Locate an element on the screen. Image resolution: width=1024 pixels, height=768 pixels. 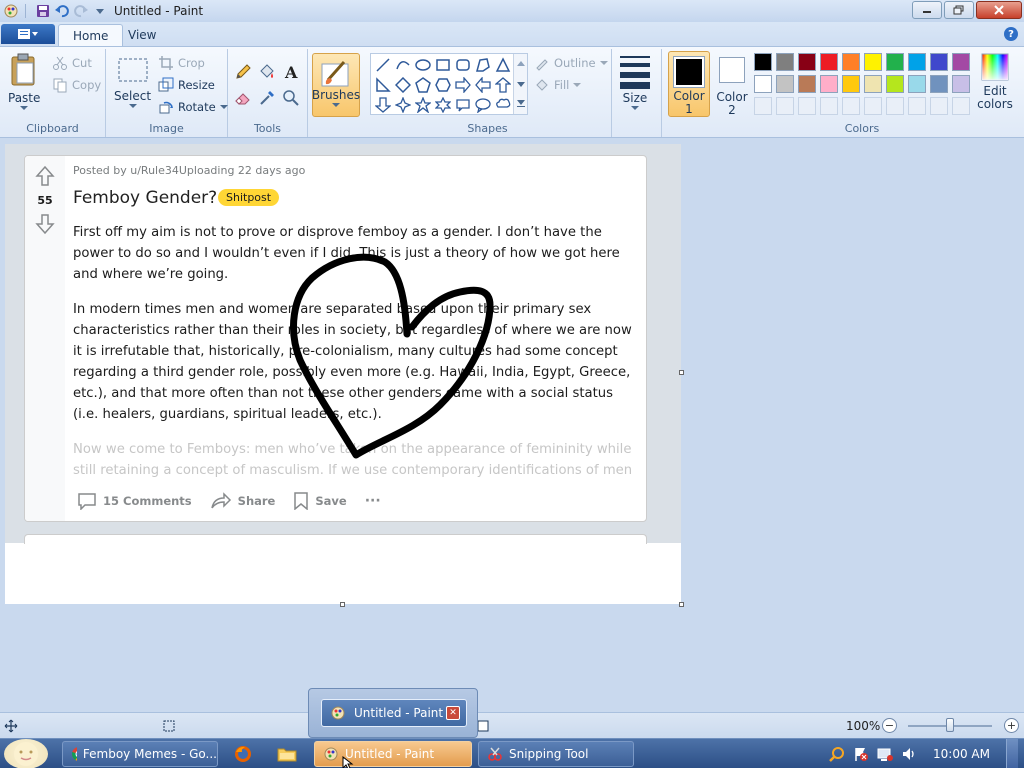
taskbar-explorer is located at coordinates (287, 754).